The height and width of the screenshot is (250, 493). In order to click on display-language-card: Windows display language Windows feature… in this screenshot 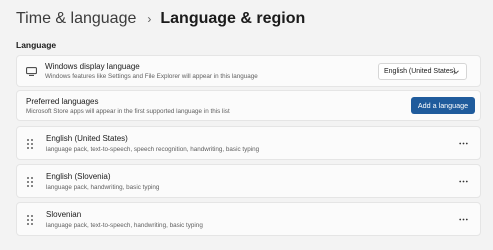, I will do `click(248, 71)`.